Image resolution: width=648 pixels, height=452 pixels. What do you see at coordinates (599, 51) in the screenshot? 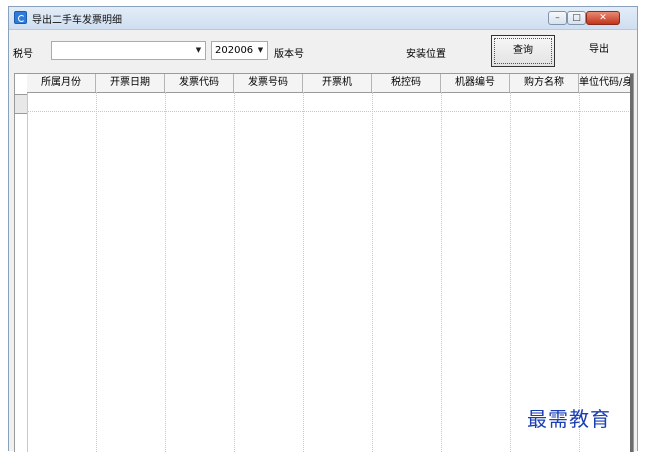
I see `export-button: 导出` at bounding box center [599, 51].